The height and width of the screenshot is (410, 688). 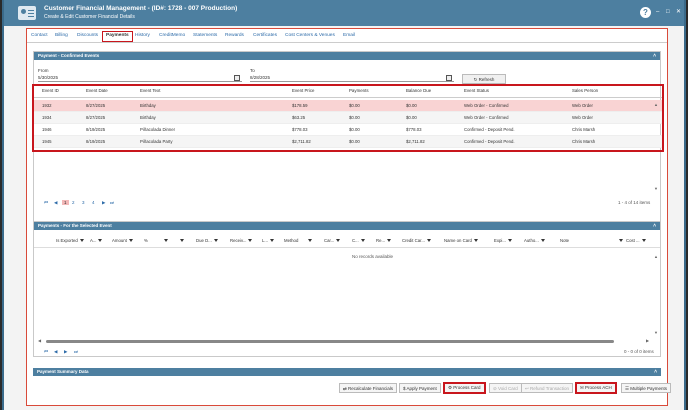 What do you see at coordinates (301, 141) in the screenshot?
I see `cell-event-price: $2,711.82` at bounding box center [301, 141].